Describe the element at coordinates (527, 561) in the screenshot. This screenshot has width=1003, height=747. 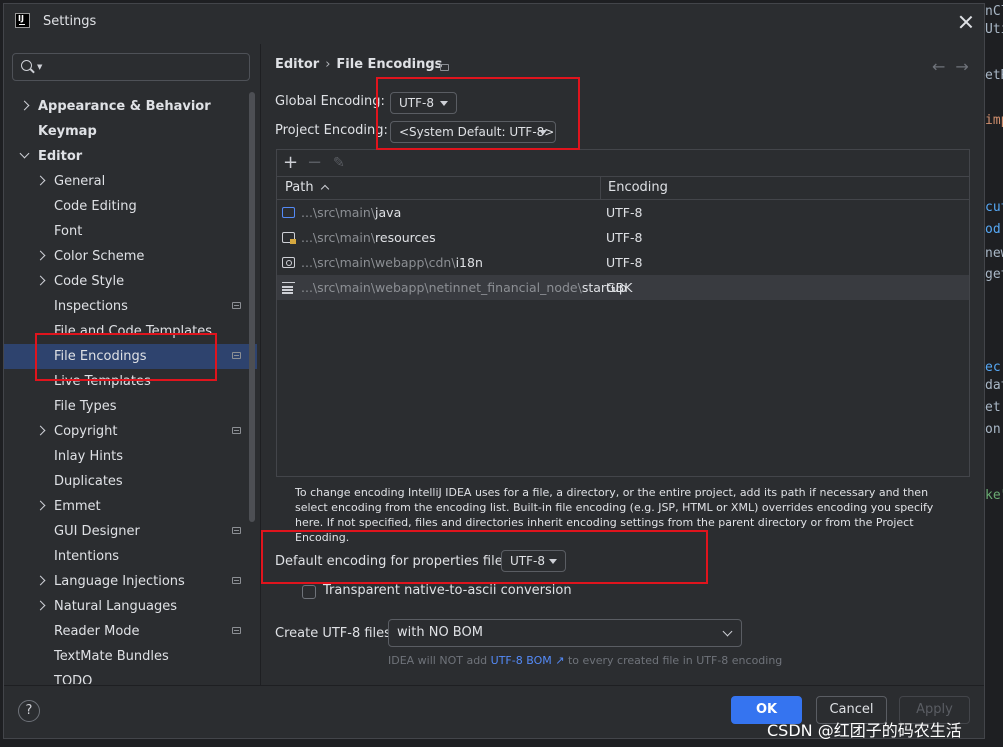
I see `properties-encoding-value: UTF-8` at that location.